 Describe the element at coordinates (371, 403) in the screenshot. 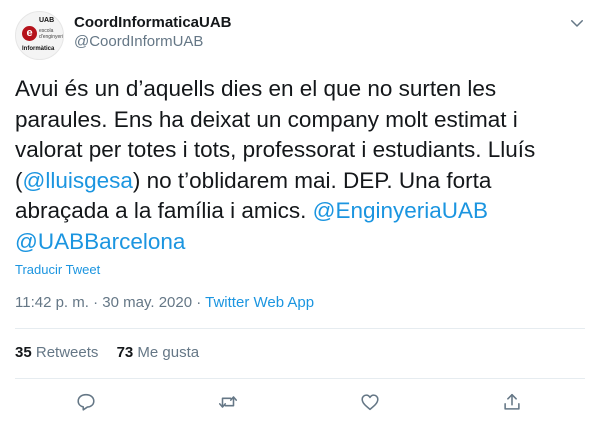

I see `heart-icon` at that location.